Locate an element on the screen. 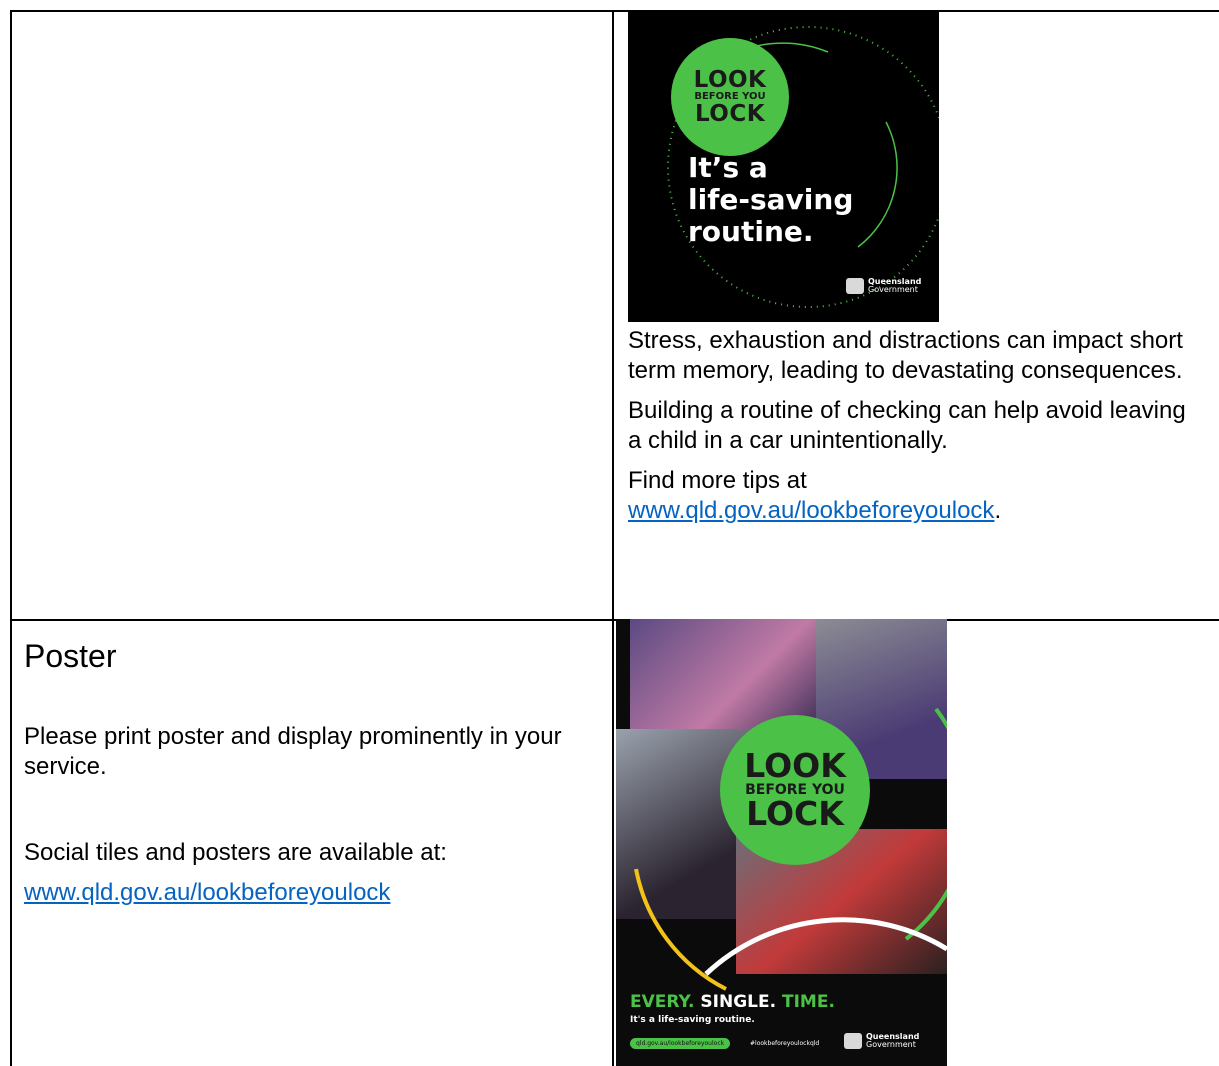 The width and height of the screenshot is (1219, 1066). headline-line-2: life-saving is located at coordinates (771, 199).